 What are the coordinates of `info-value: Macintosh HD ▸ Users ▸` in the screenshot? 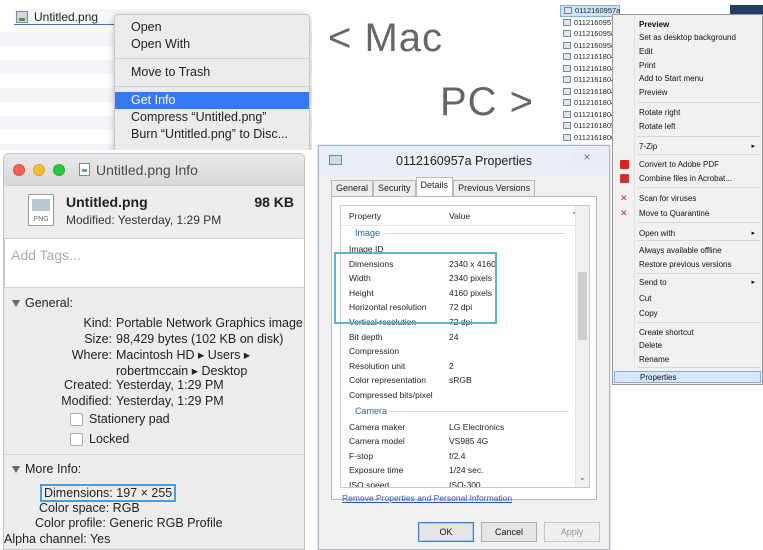 It's located at (183, 355).